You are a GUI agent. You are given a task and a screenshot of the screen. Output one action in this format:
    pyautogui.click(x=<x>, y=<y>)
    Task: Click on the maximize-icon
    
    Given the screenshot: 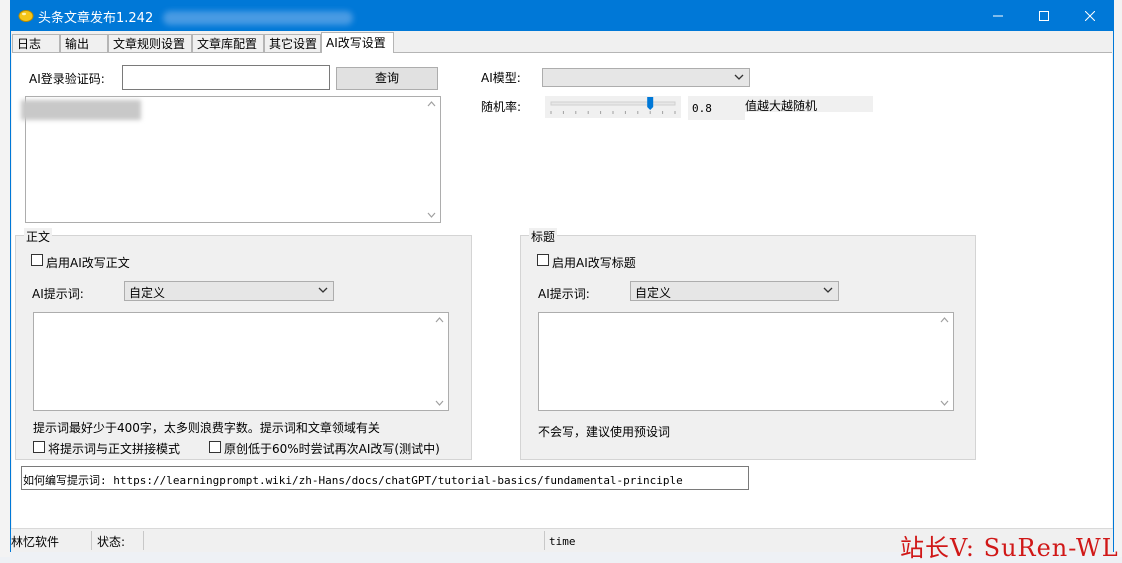 What is the action you would take?
    pyautogui.click(x=1044, y=16)
    